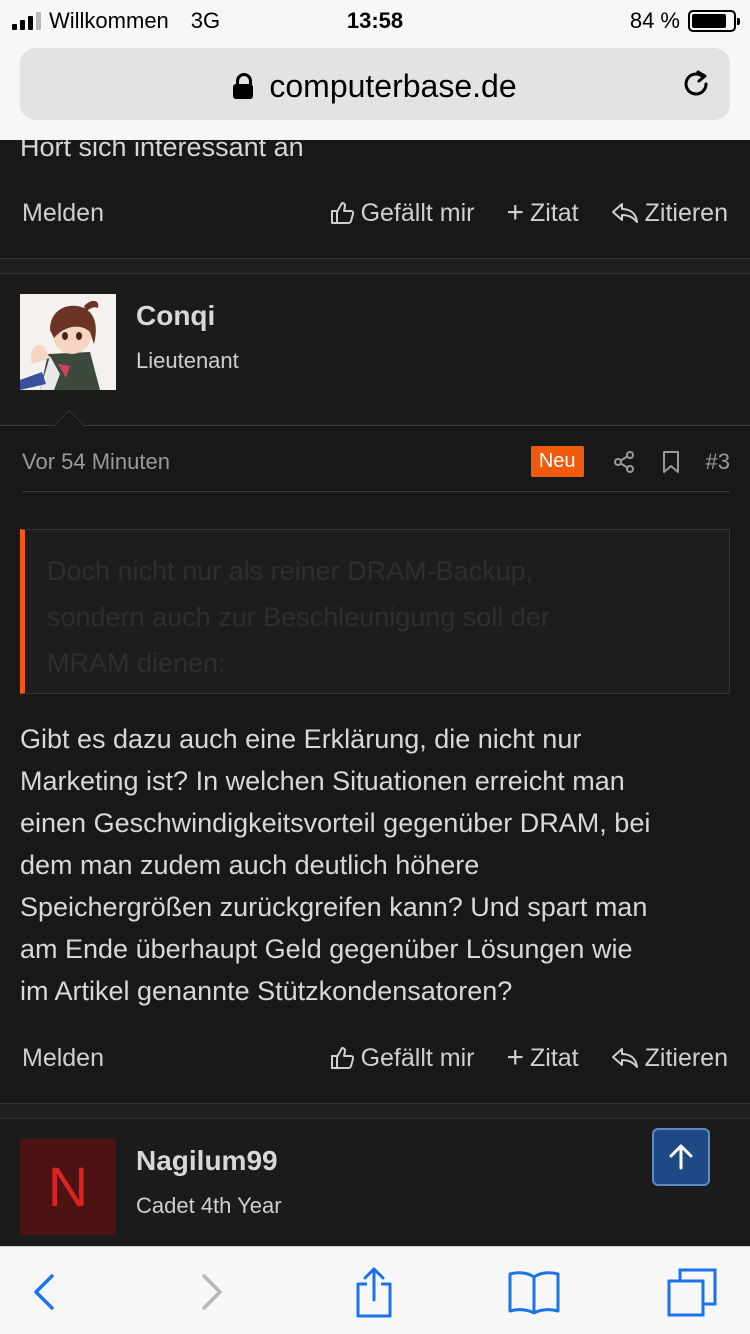 This screenshot has height=1334, width=750. I want to click on quote-line: Doch nicht nur als reiner DRAM-Backup,, so click(290, 571).